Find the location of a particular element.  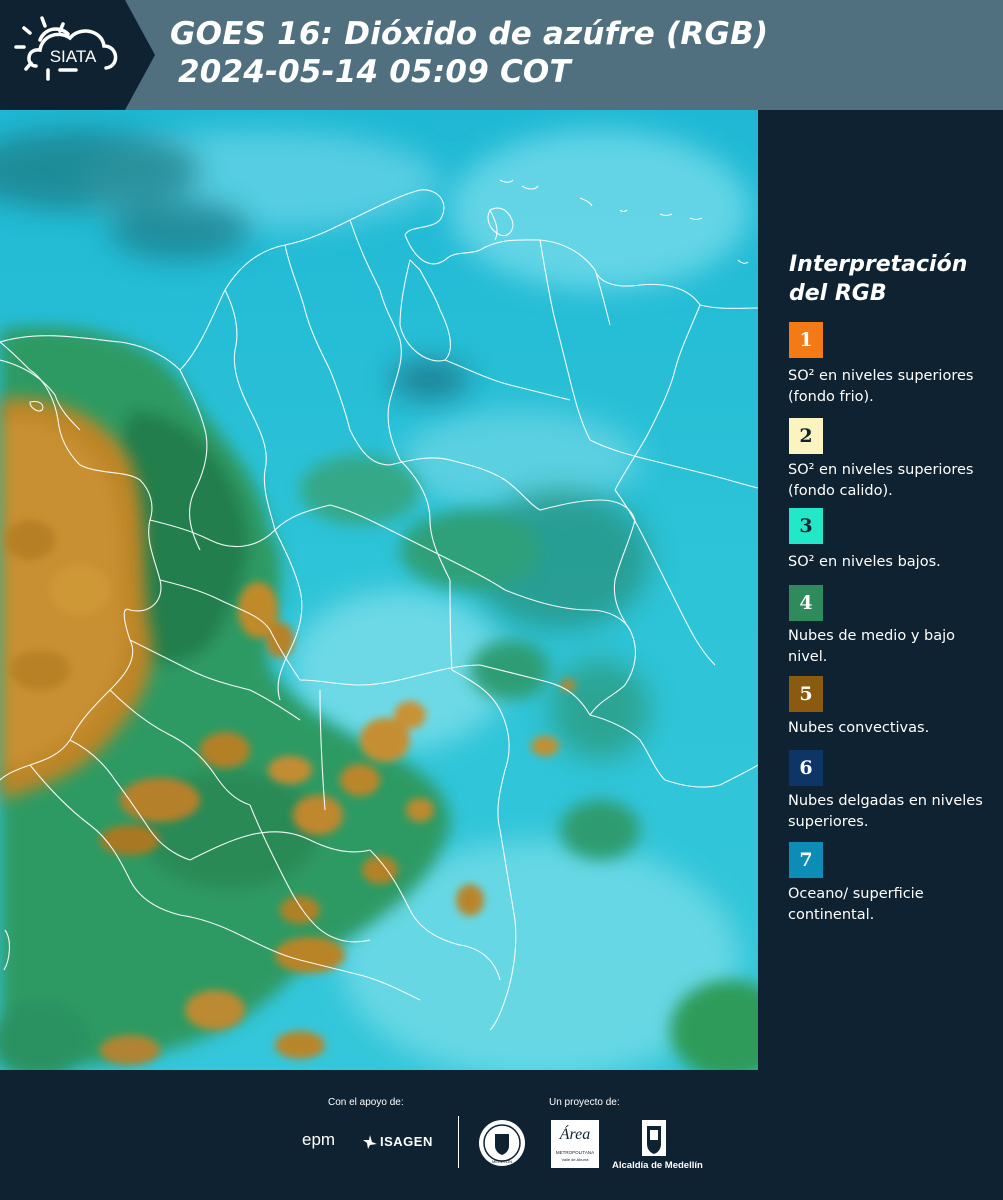

legend-swatch-4: 4 is located at coordinates (806, 603).